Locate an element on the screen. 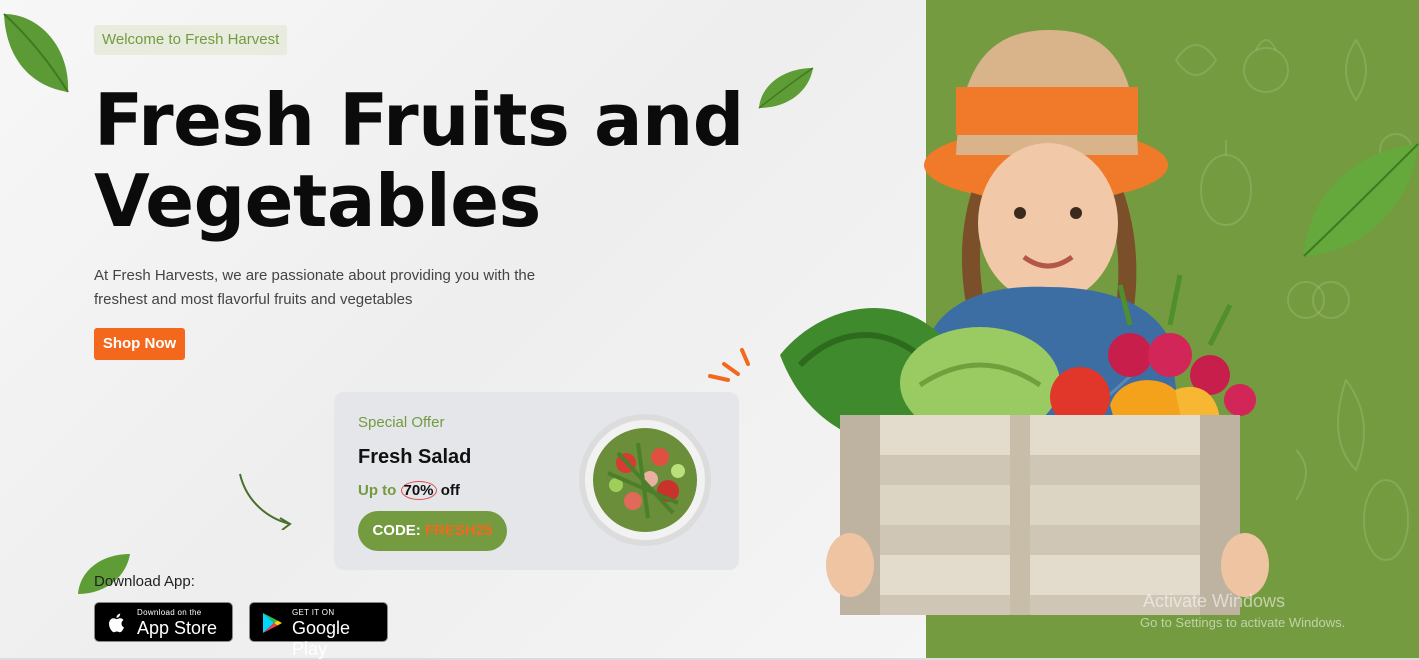 This screenshot has width=1419, height=660. download-app-label: Download App: is located at coordinates (144, 581).